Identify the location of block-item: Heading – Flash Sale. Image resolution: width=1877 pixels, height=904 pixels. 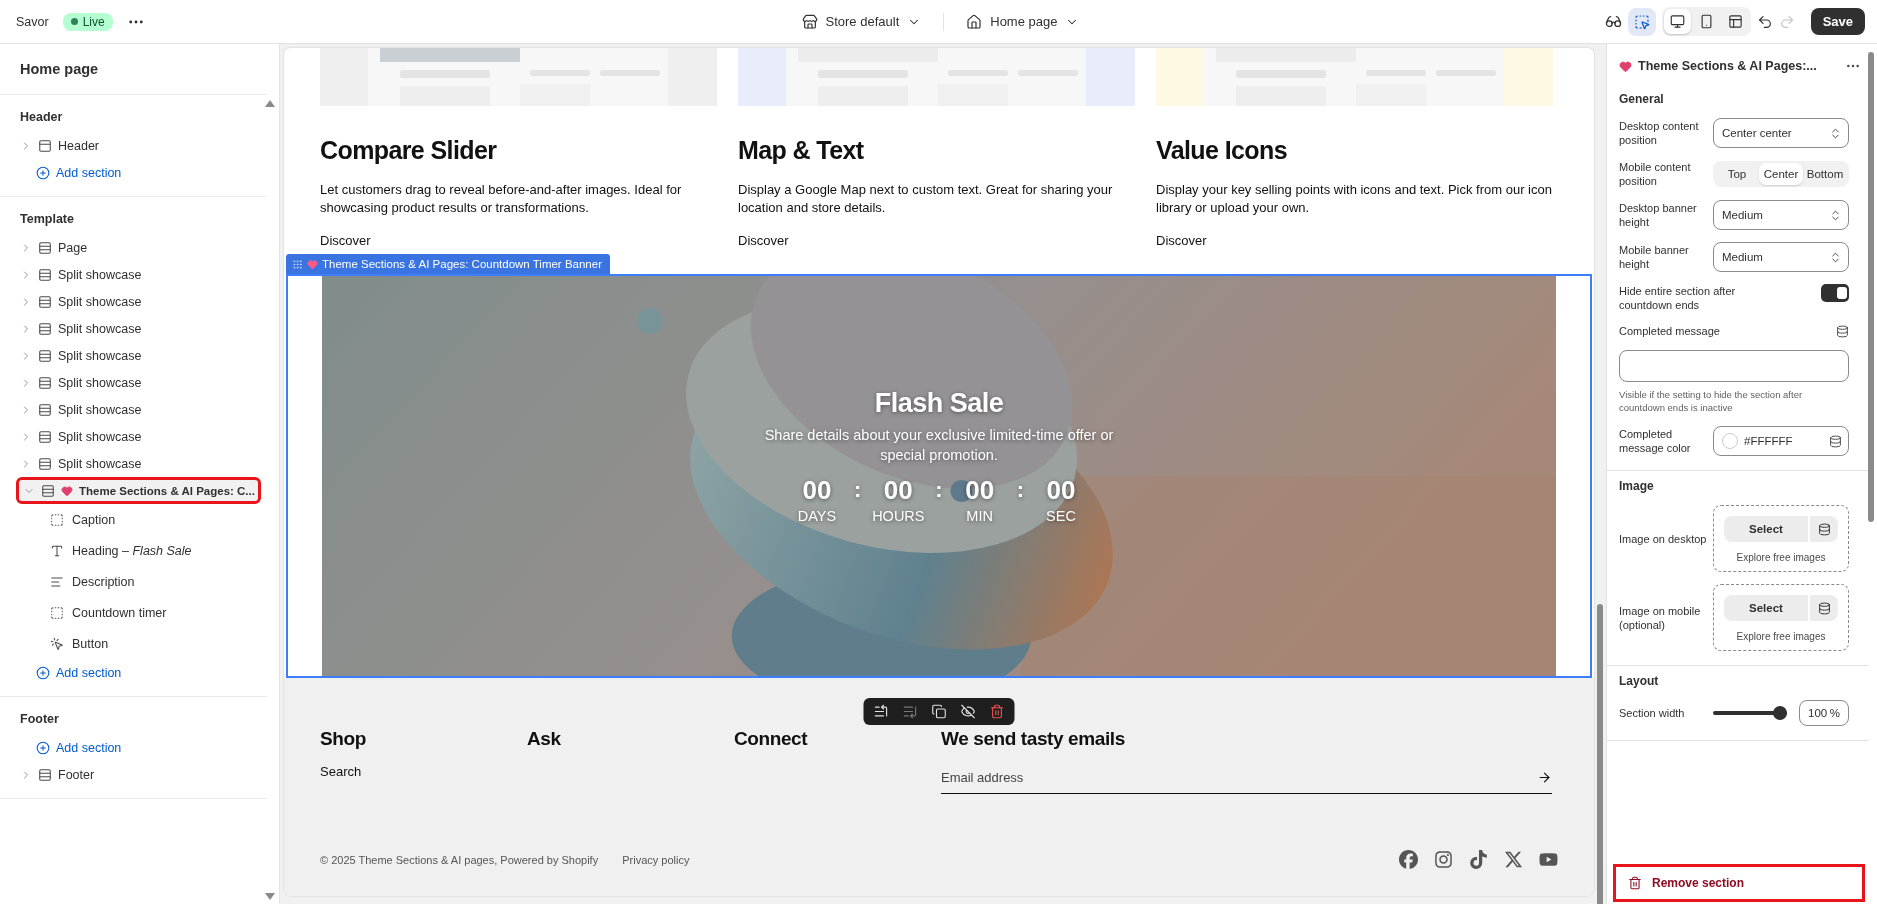
(133, 550).